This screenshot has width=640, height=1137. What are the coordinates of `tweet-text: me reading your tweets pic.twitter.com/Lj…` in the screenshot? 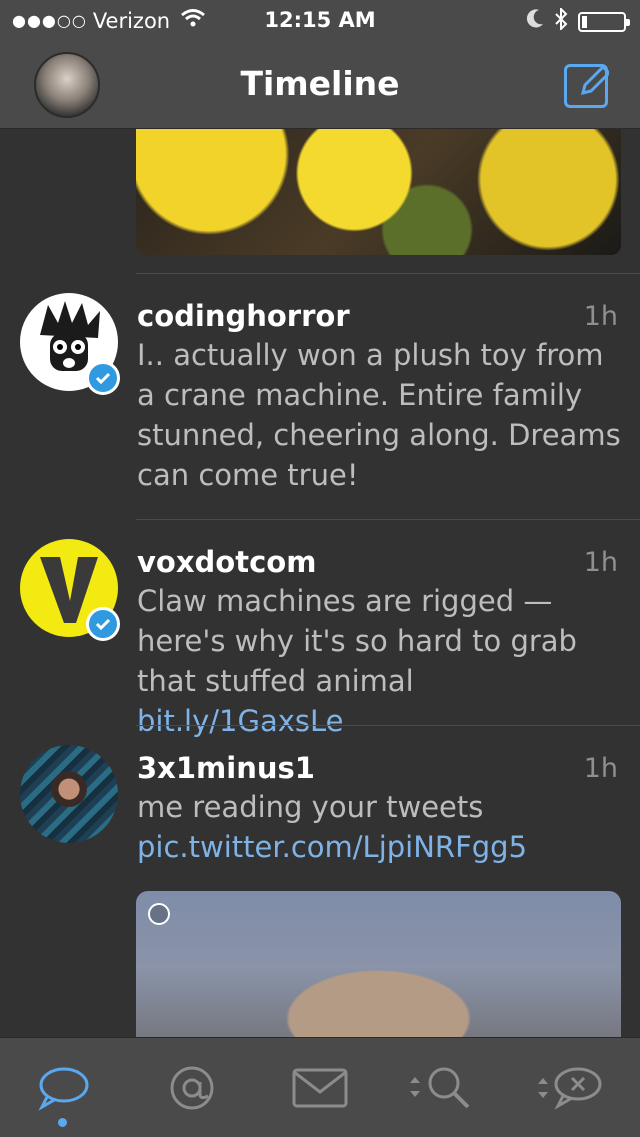 It's located at (382, 827).